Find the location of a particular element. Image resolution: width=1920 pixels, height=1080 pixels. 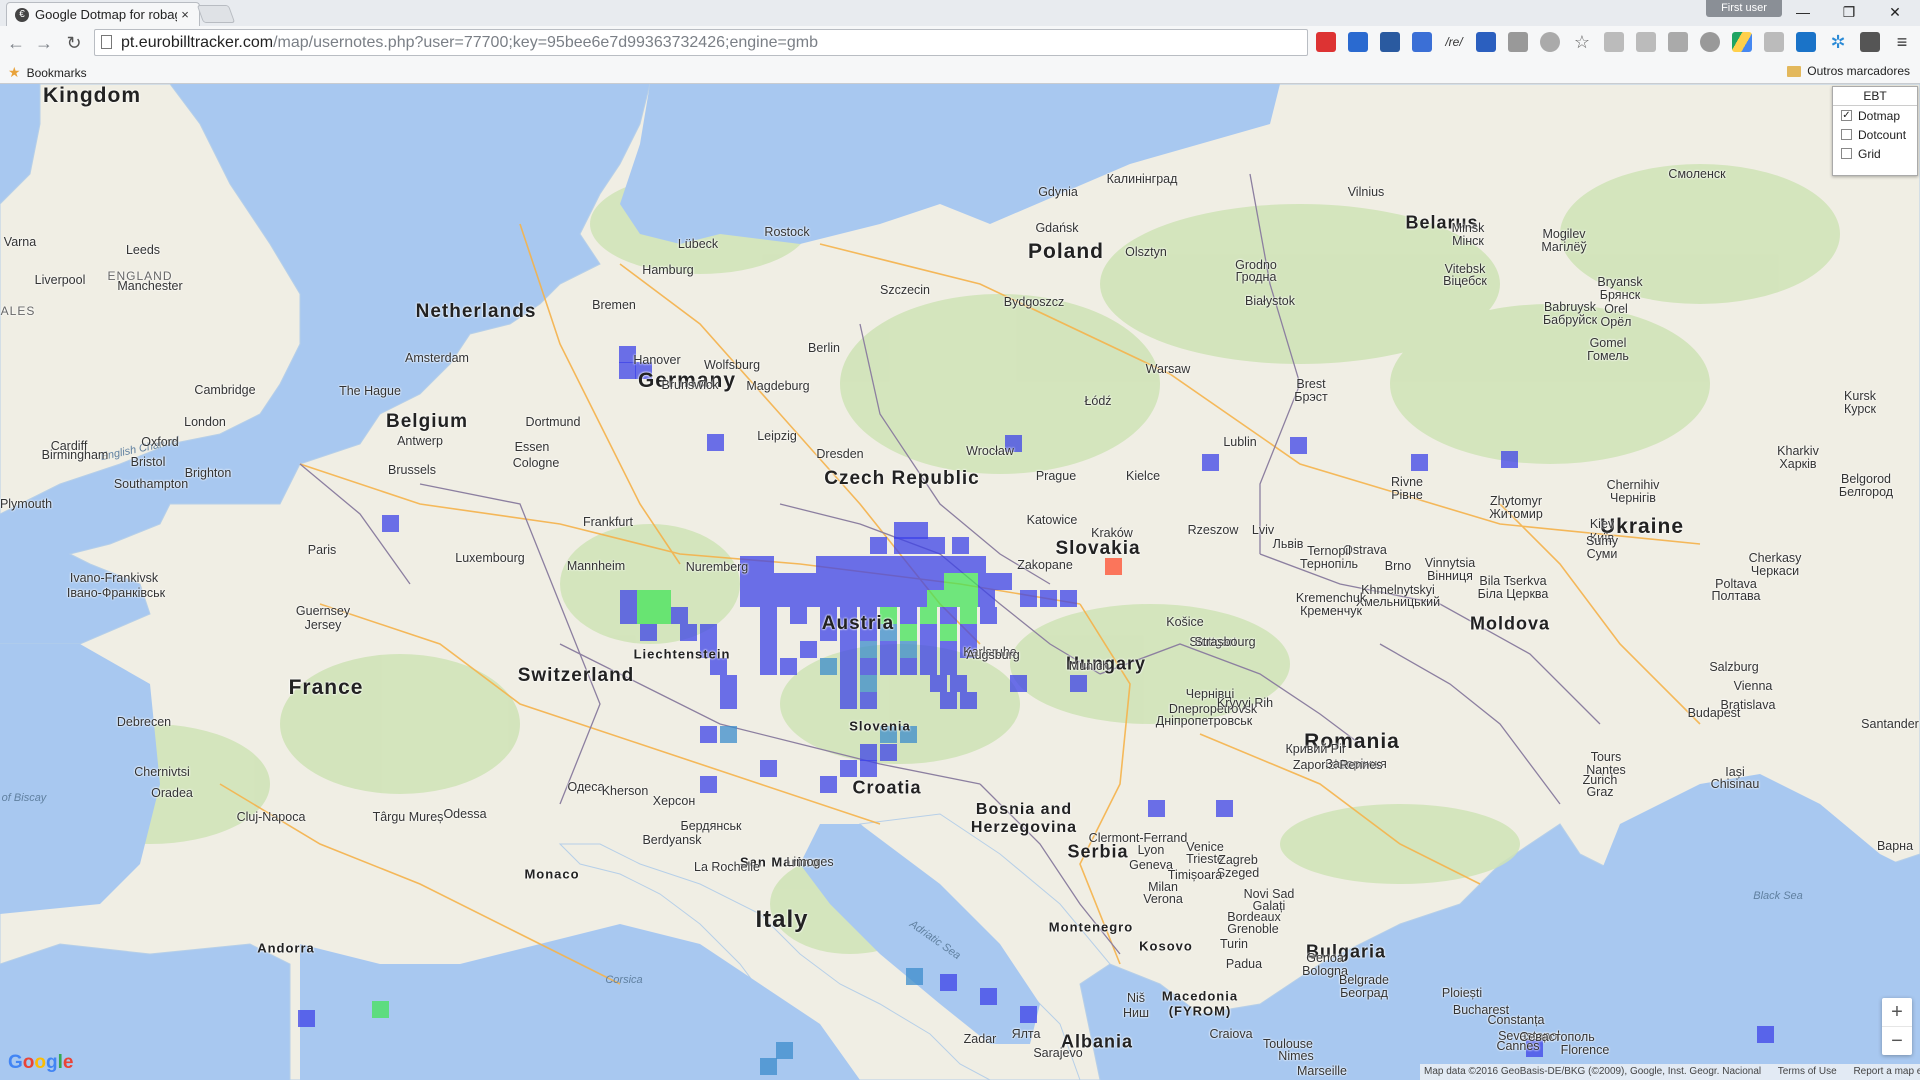

zoom-out-button: − is located at coordinates (1897, 1041).